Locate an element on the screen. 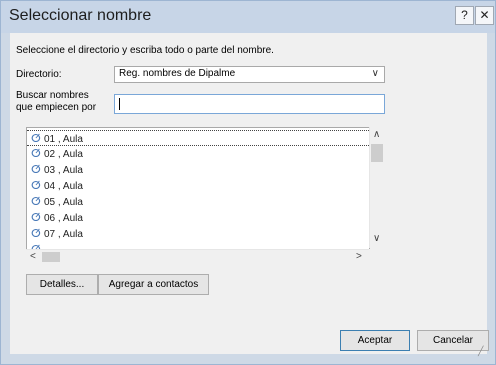 This screenshot has width=496, height=365. list-item-label: 02 , Aula is located at coordinates (63, 154).